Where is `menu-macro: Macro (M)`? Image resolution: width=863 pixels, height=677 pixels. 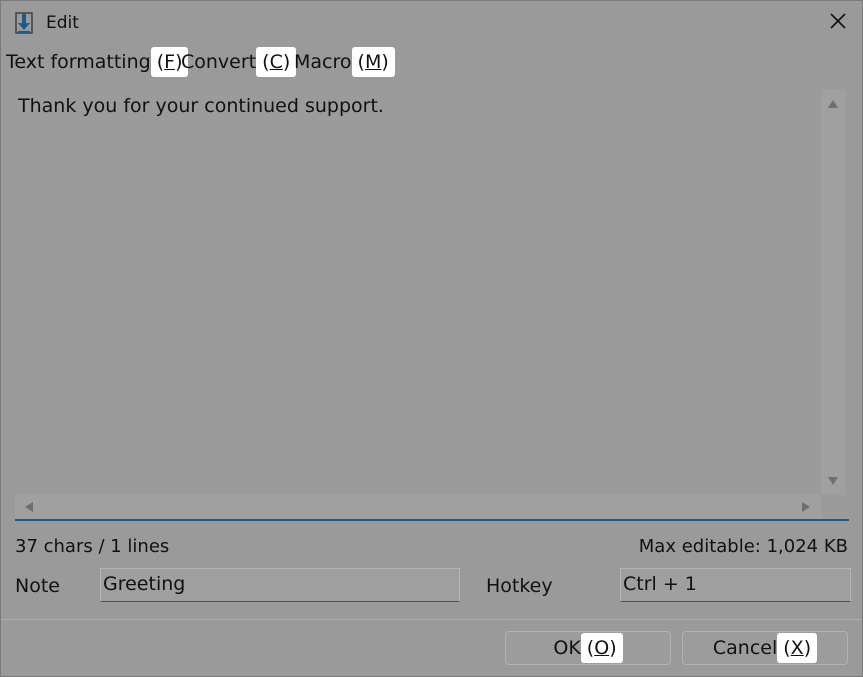 menu-macro: Macro (M) is located at coordinates (344, 62).